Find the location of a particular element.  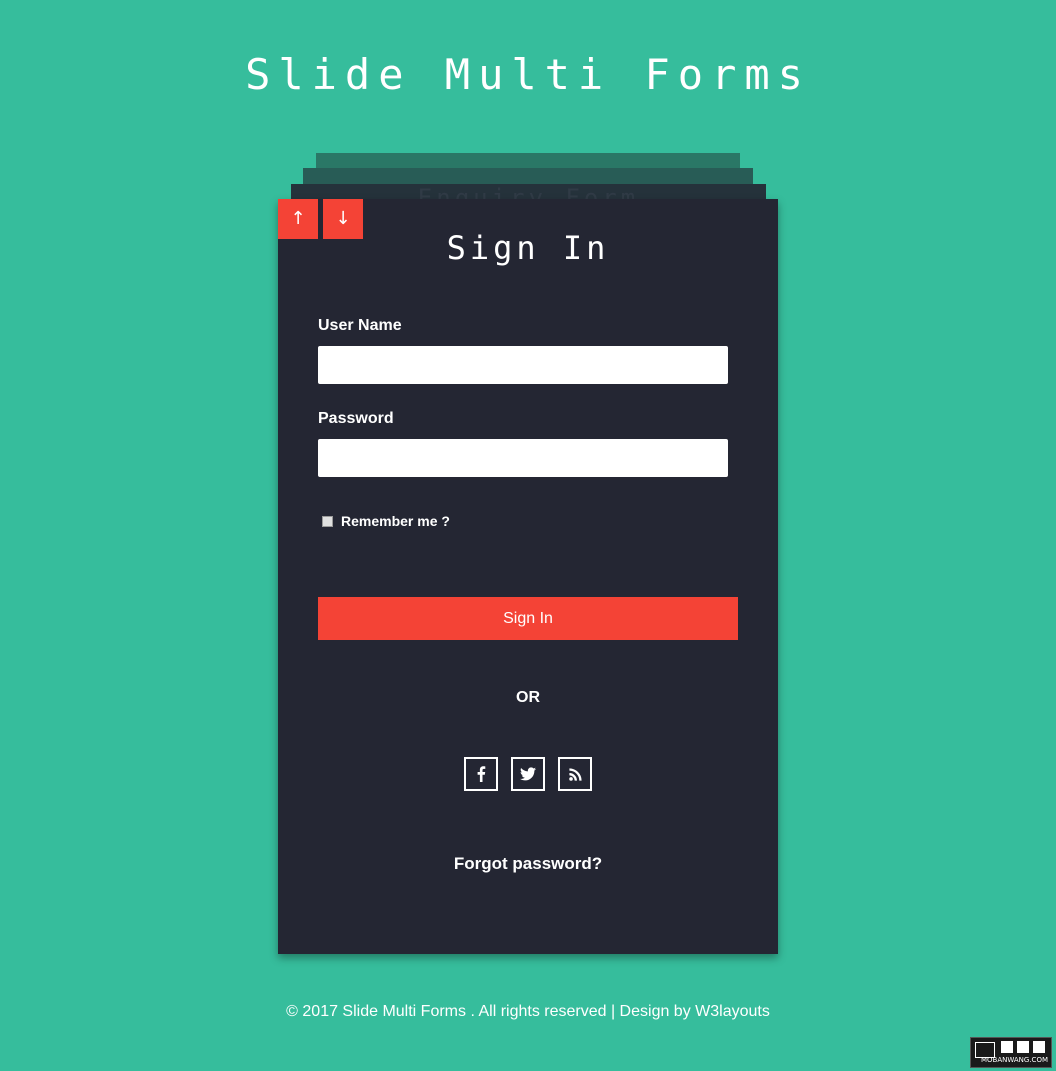

twitter-button is located at coordinates (528, 774).